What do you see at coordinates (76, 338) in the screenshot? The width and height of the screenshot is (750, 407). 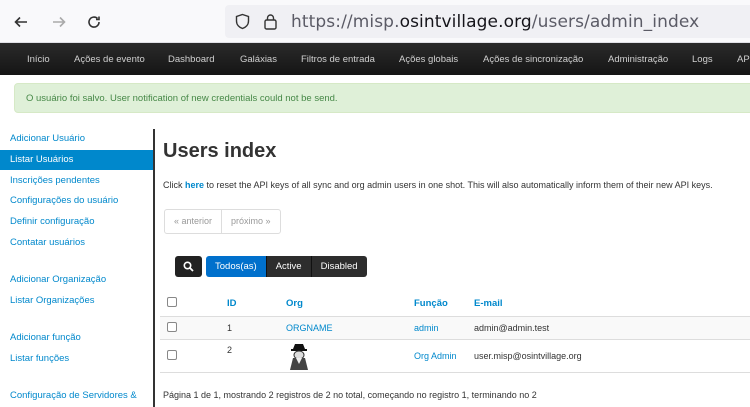 I see `sidebar-item-add-role: Adicionar função` at bounding box center [76, 338].